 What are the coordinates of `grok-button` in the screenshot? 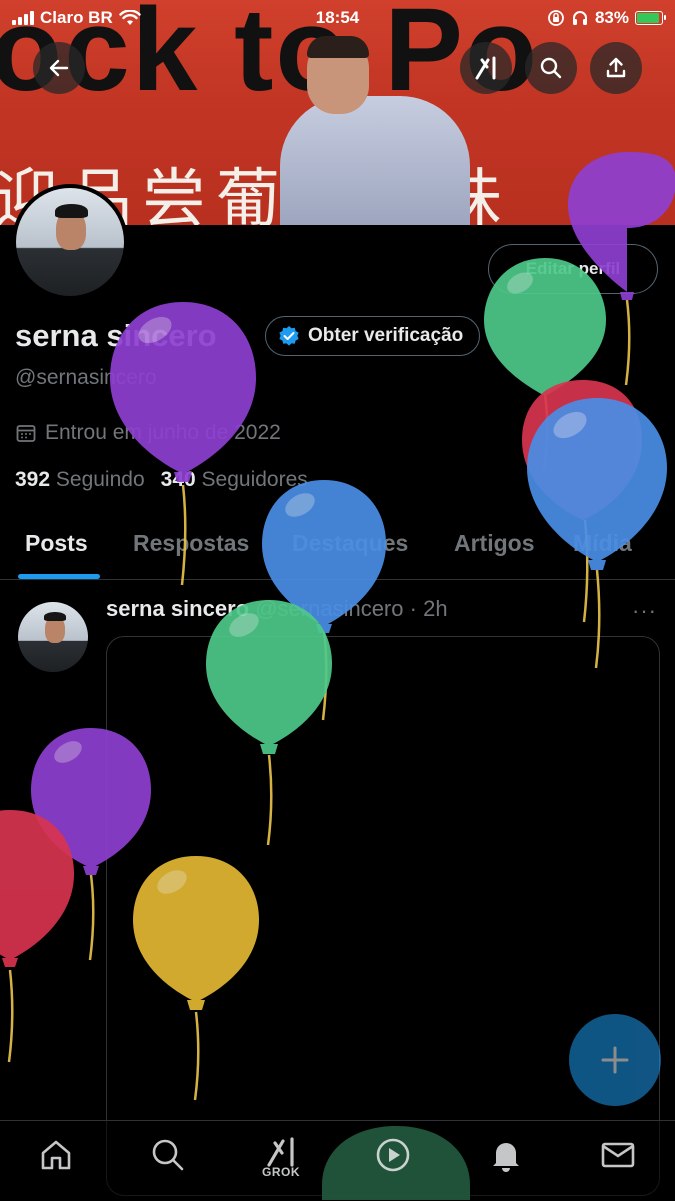 It's located at (486, 68).